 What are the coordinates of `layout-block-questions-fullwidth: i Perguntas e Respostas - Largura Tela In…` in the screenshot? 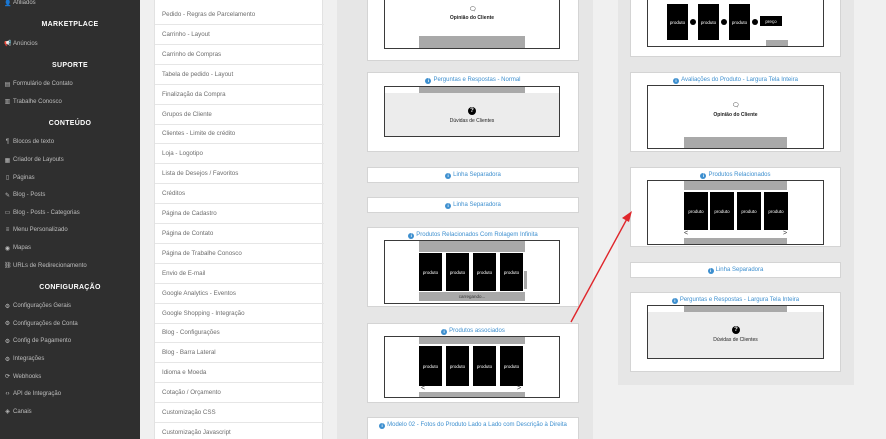 It's located at (735, 332).